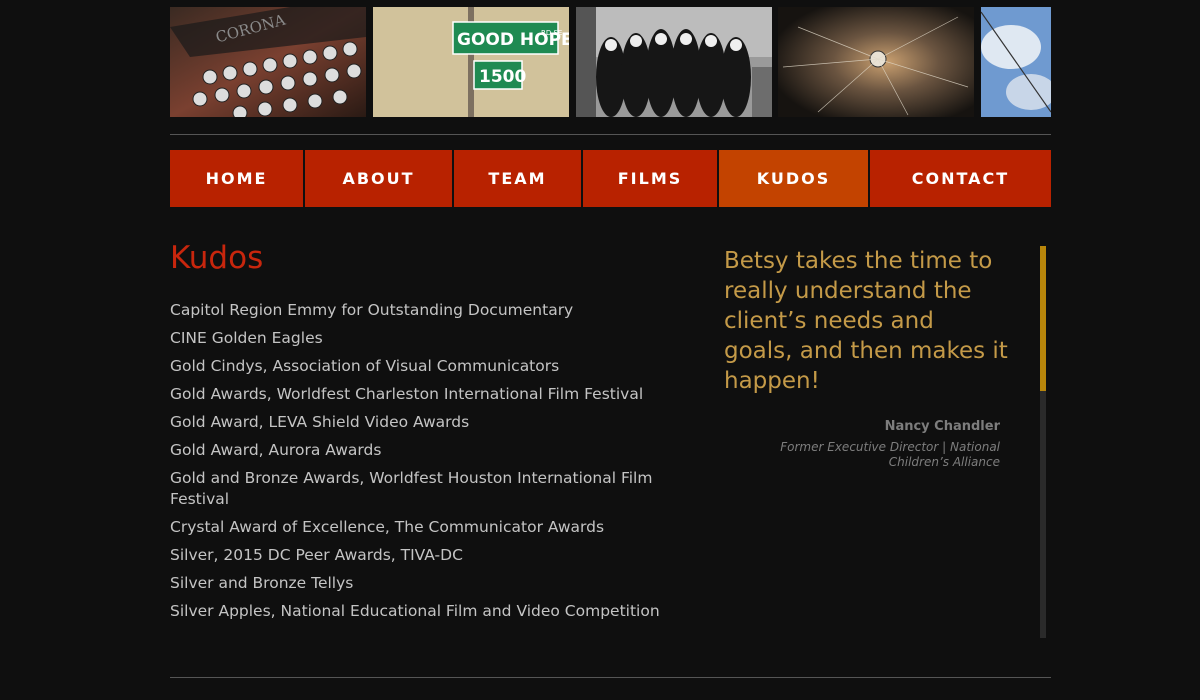 The image size is (1200, 700). What do you see at coordinates (262, 583) in the screenshot?
I see `kudos-item: Silver and Bronze Tellys` at bounding box center [262, 583].